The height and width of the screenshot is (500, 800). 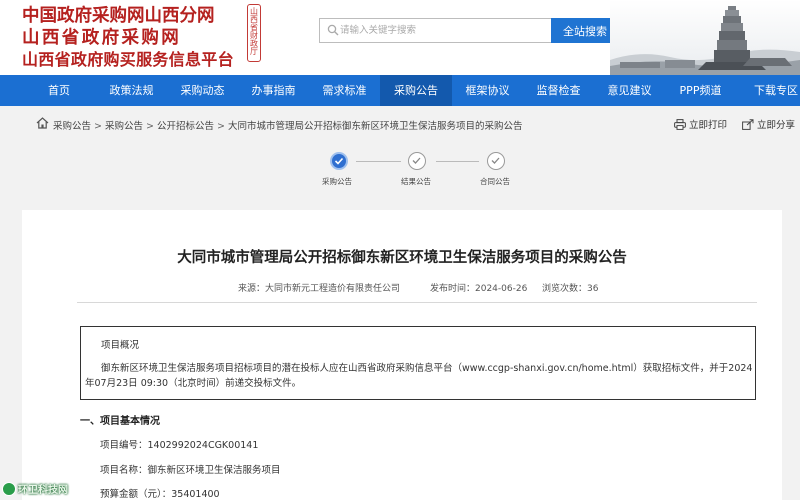 What do you see at coordinates (400, 172) in the screenshot?
I see `process-steps: 采购公告 结果公告 合同公告` at bounding box center [400, 172].